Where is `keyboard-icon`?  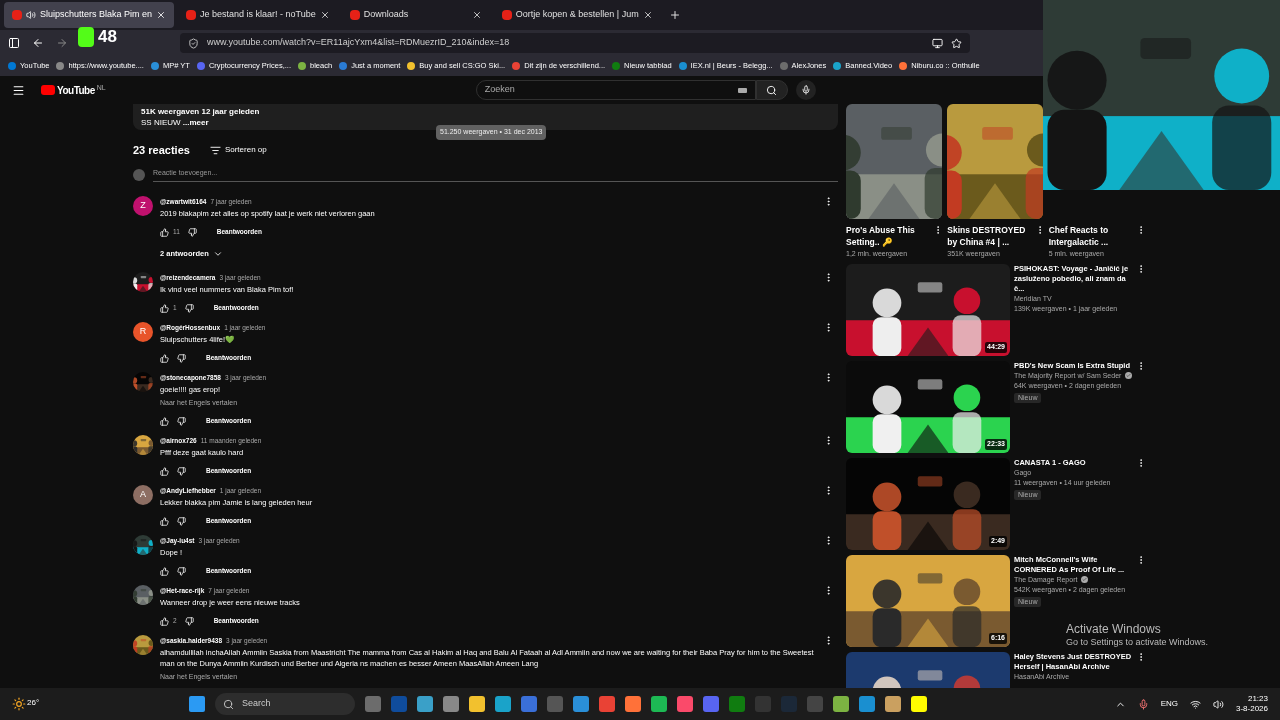 keyboard-icon is located at coordinates (742, 90).